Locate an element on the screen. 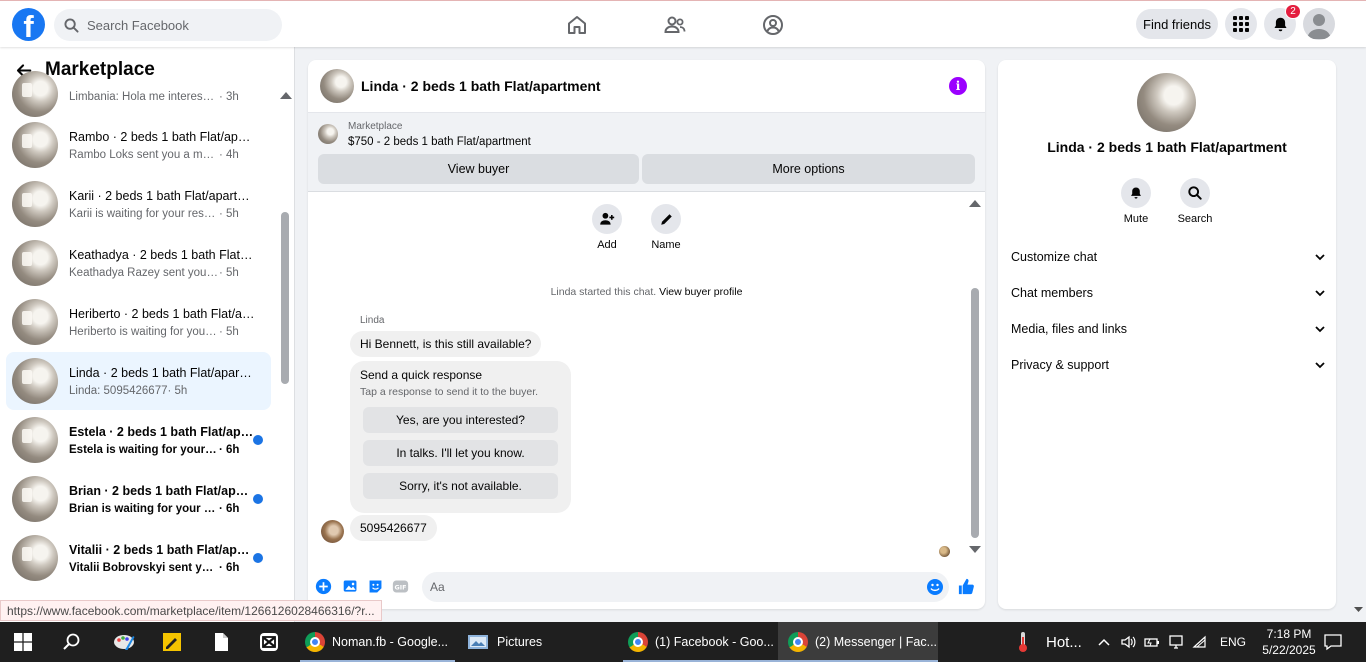  system-tray: ENG is located at coordinates (1171, 642).